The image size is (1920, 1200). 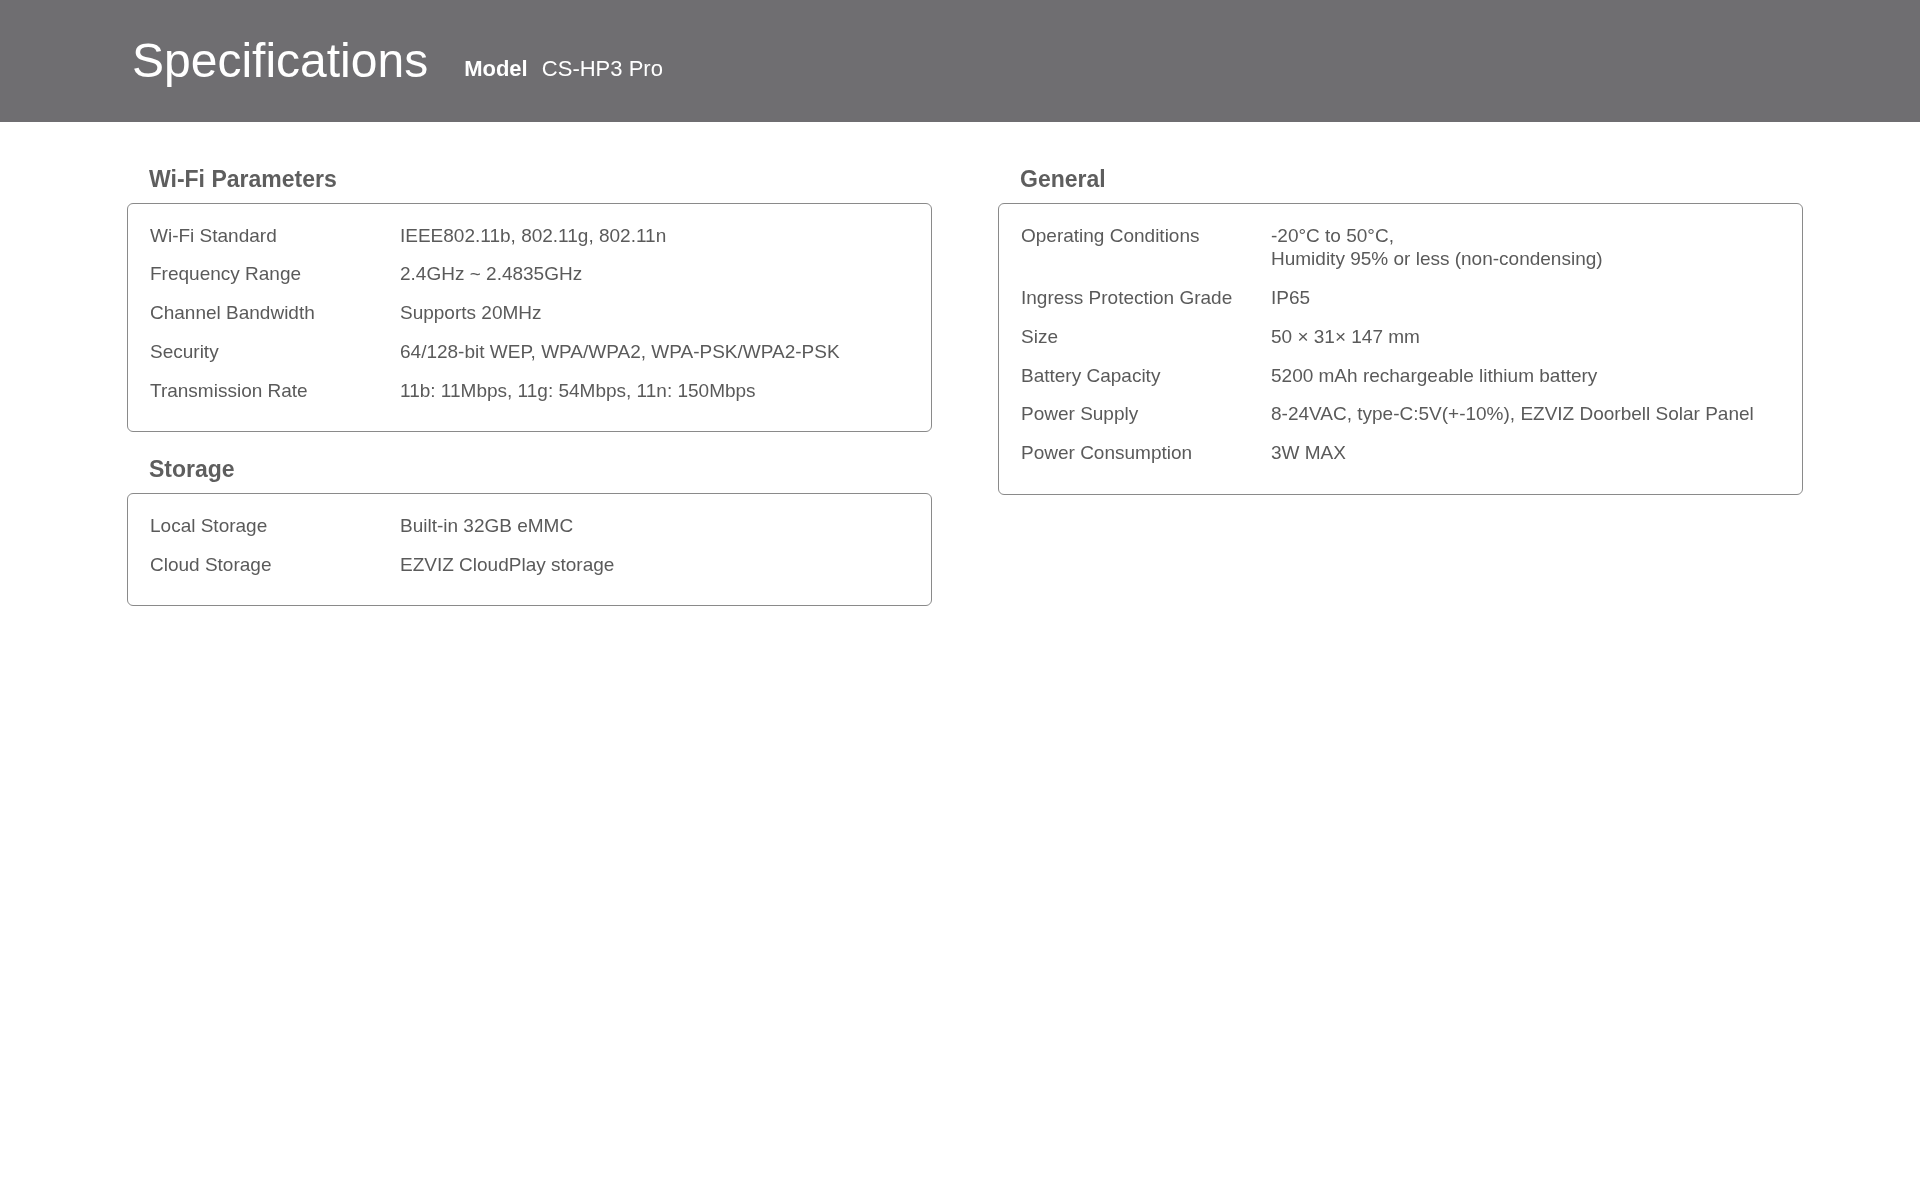 I want to click on spec-label: Frequency Range, so click(x=226, y=274).